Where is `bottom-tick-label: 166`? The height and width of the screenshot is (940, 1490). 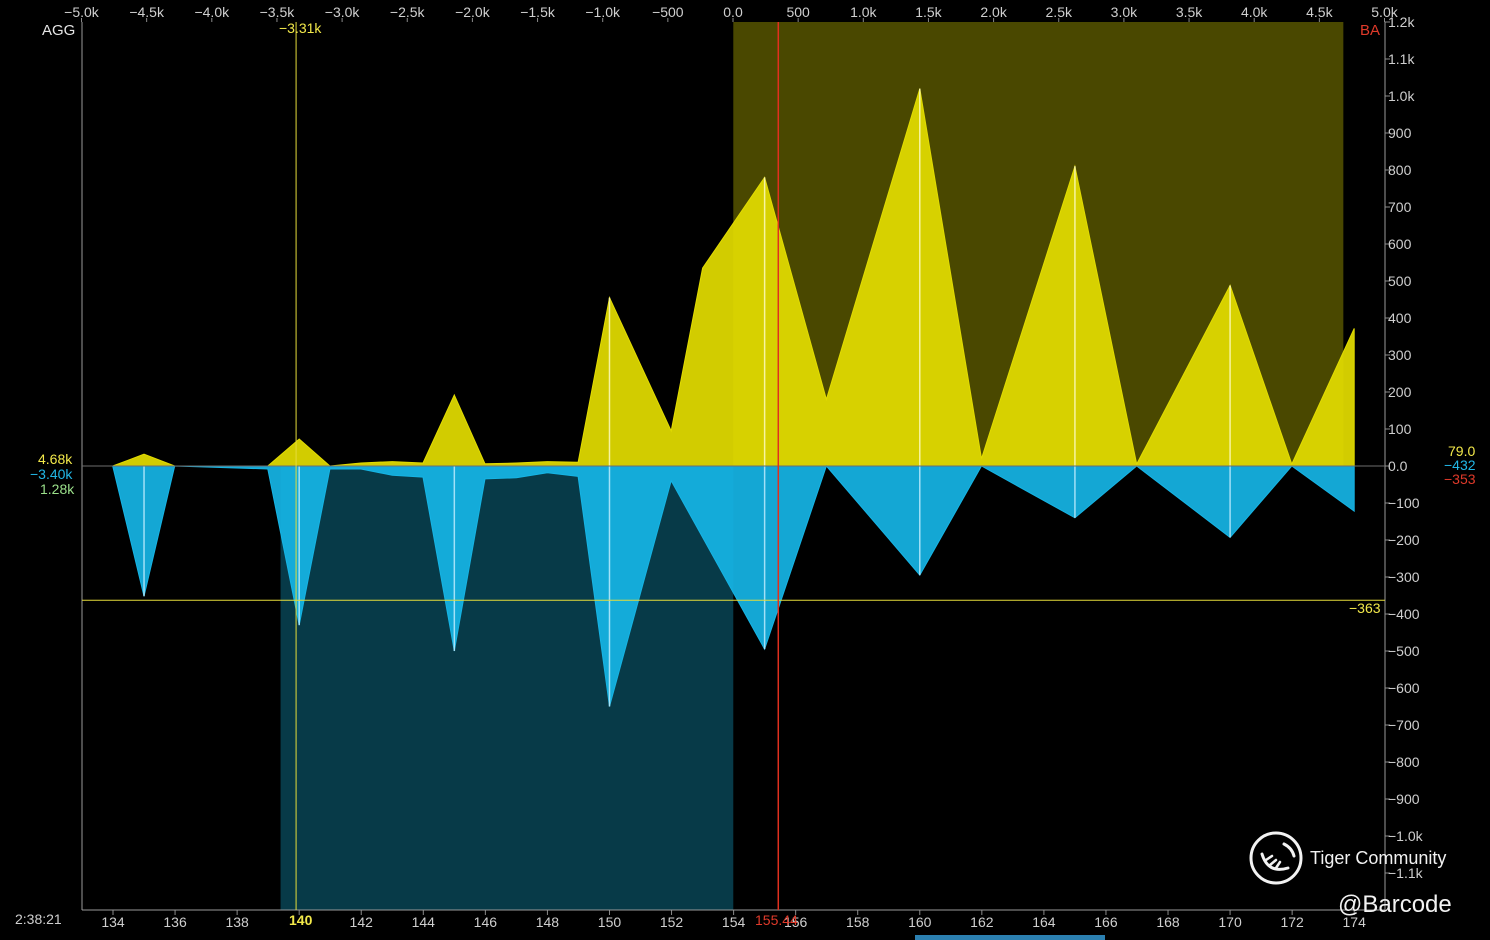
bottom-tick-label: 166 is located at coordinates (1106, 922).